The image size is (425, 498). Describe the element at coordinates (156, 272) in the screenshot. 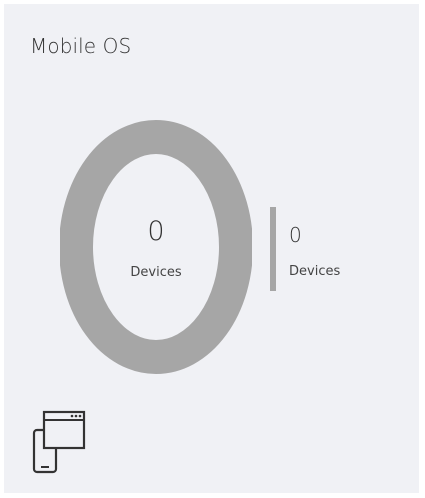

I see `donut-center-label: Devices` at that location.